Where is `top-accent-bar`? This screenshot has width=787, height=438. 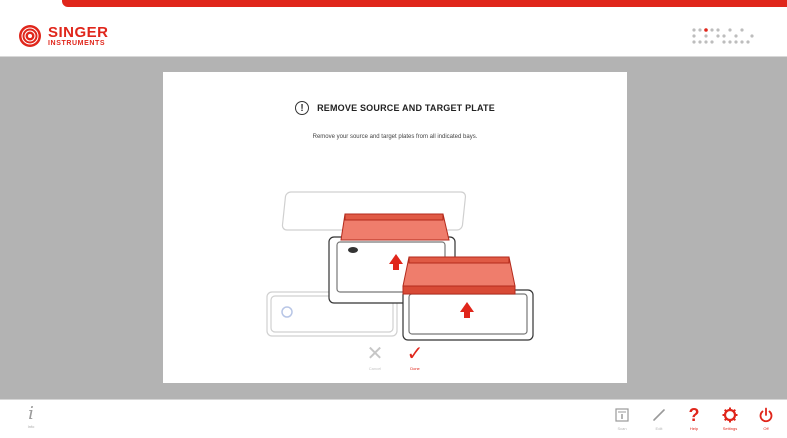 top-accent-bar is located at coordinates (393, 7).